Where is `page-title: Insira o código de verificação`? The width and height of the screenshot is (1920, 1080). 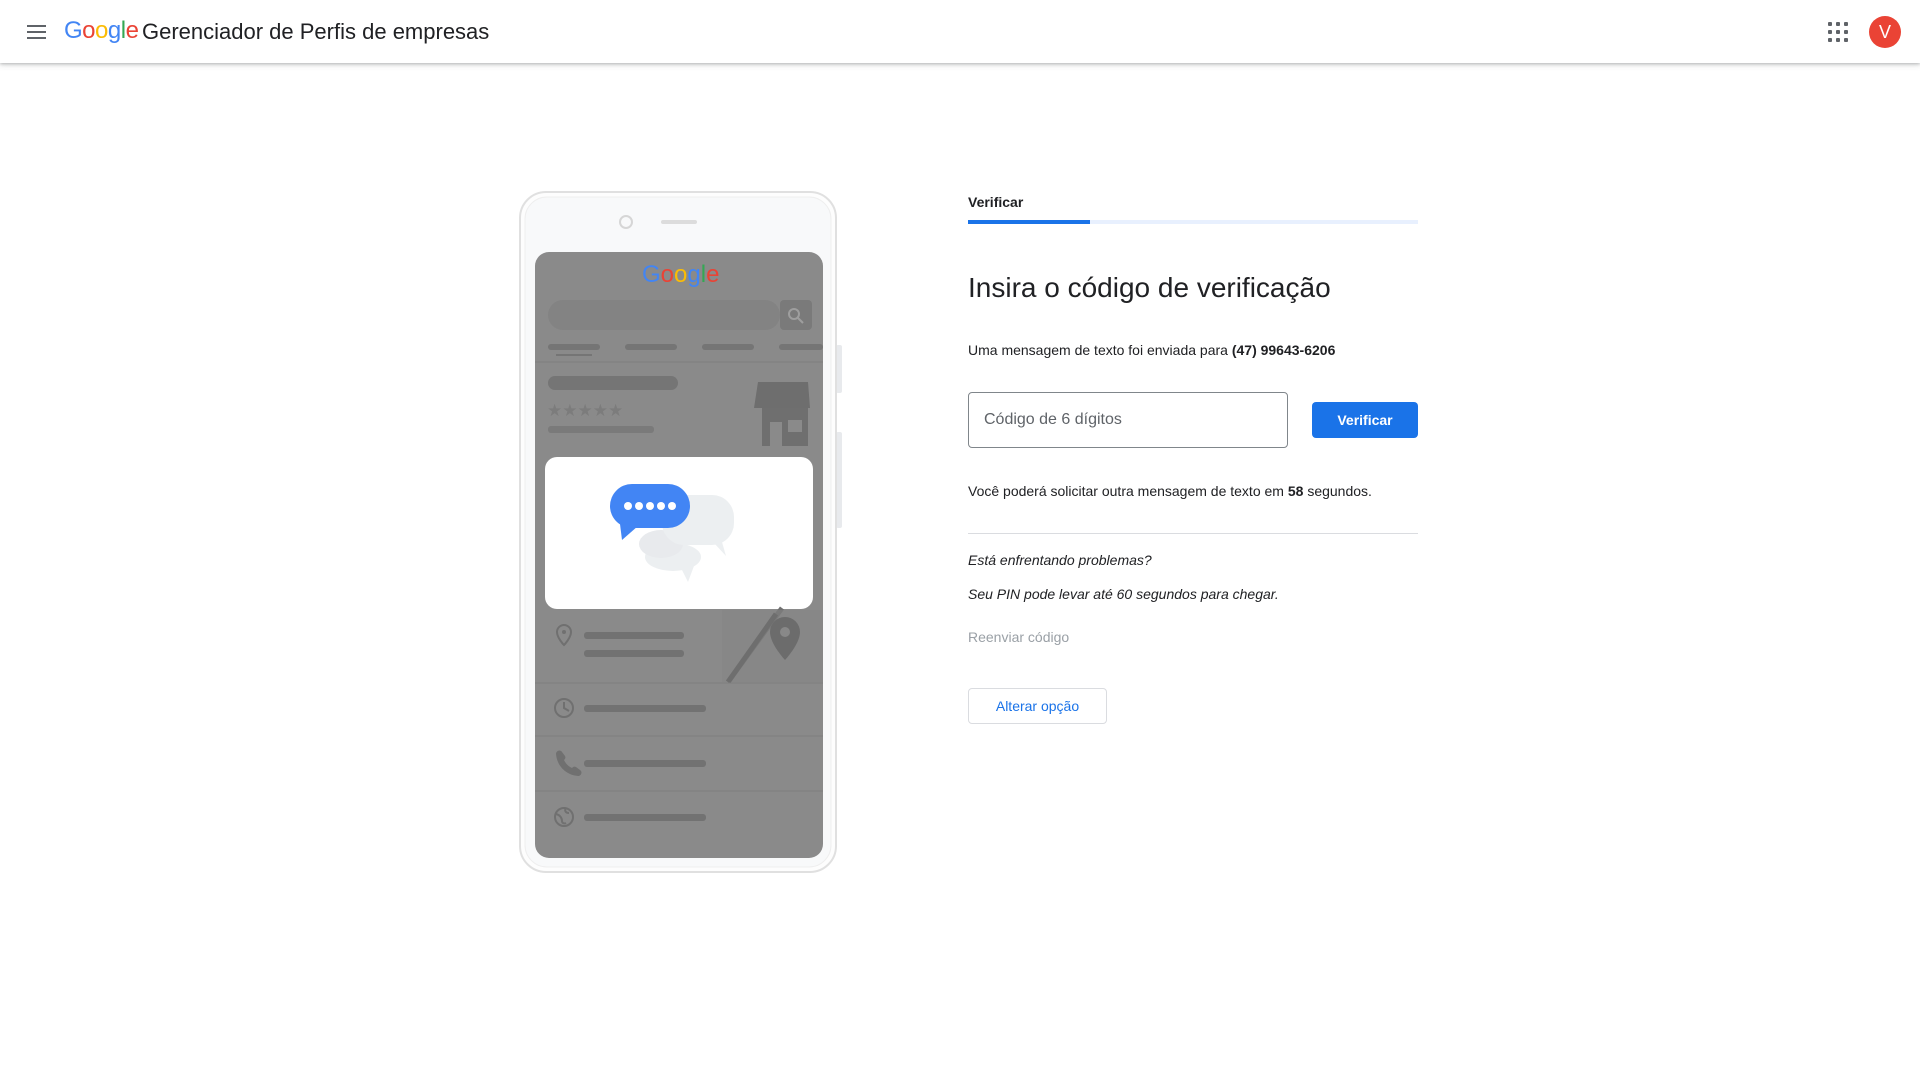 page-title: Insira o código de verificação is located at coordinates (1149, 287).